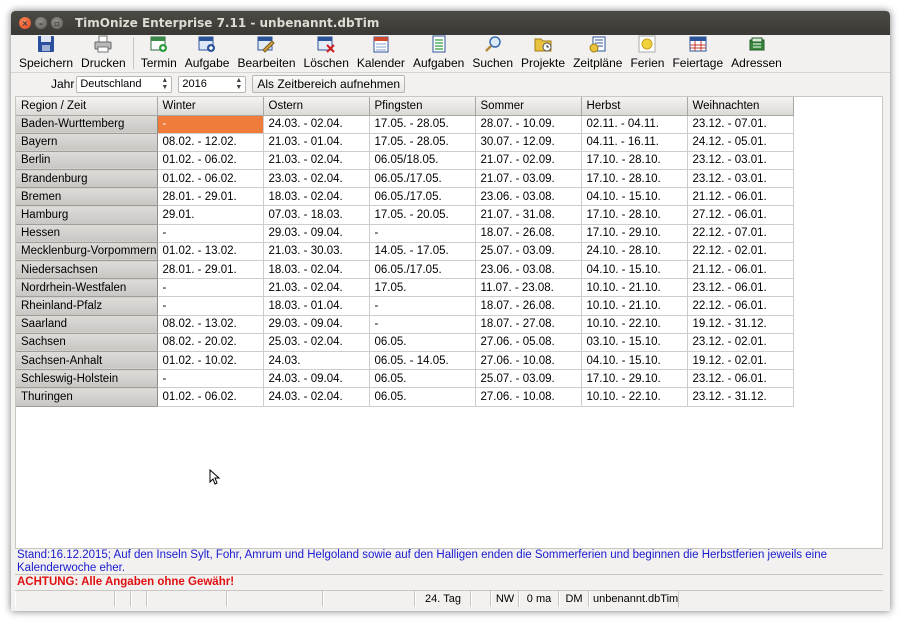  Describe the element at coordinates (210, 252) in the screenshot. I see `table-cell: 01.02. - 13.02.` at that location.